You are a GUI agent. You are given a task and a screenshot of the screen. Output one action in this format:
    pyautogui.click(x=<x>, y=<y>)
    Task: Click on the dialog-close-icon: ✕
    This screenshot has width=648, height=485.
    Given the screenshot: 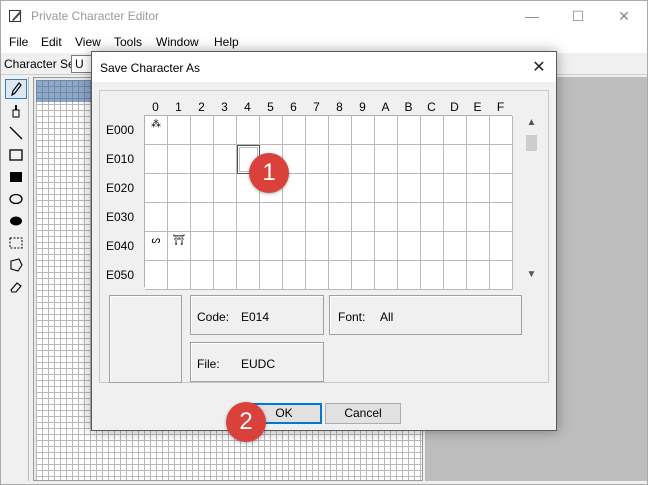 What is the action you would take?
    pyautogui.click(x=539, y=67)
    